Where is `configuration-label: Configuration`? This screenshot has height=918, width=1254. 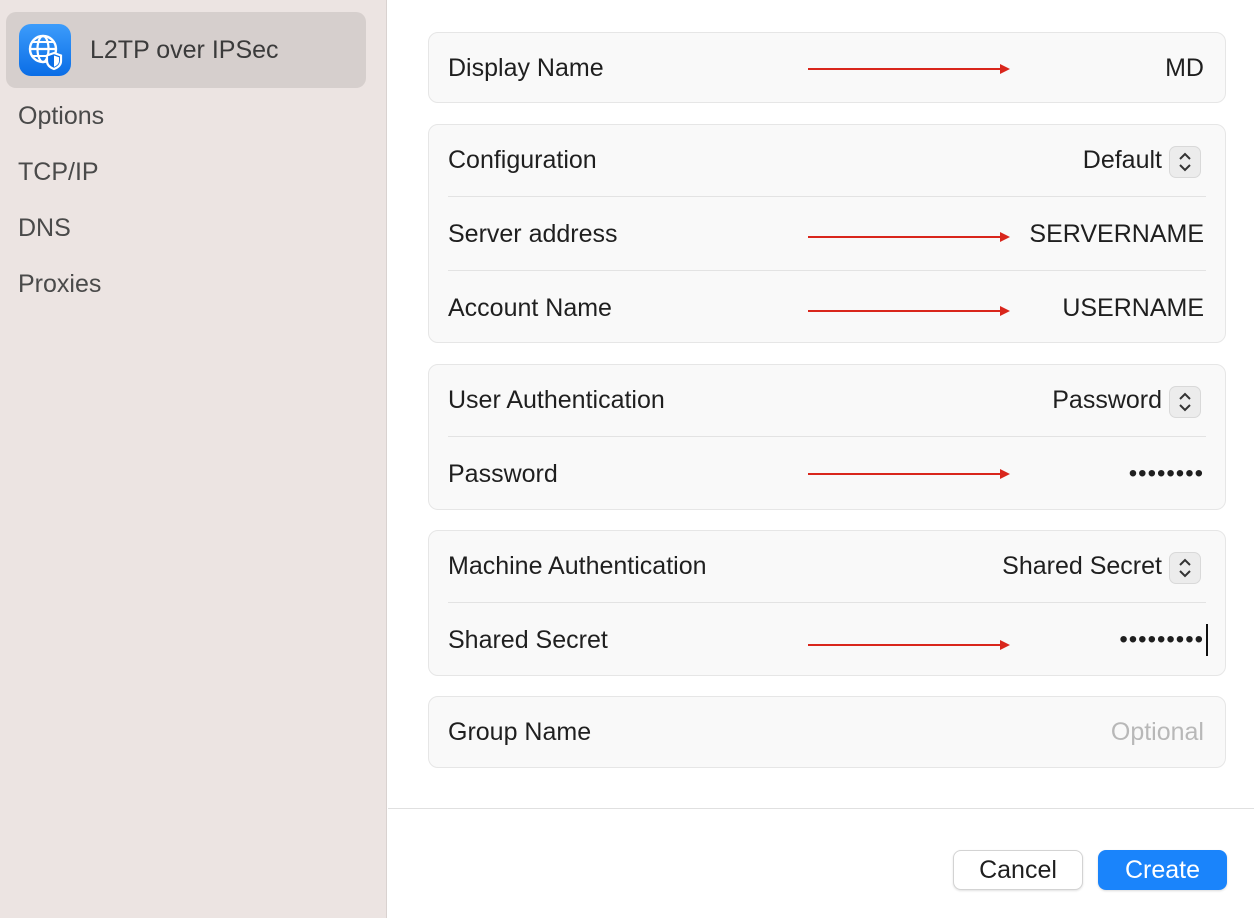
configuration-label: Configuration is located at coordinates (522, 160).